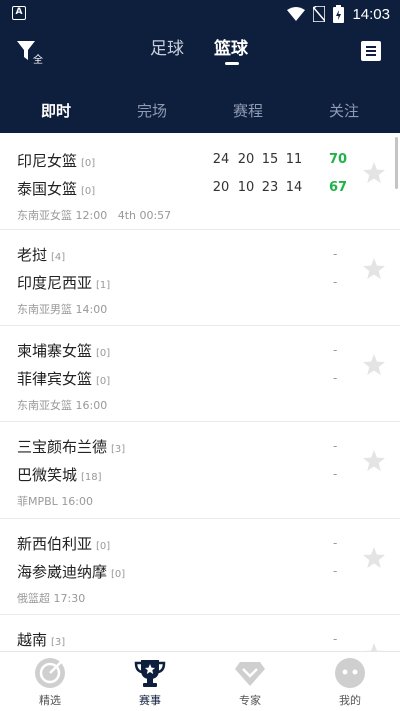  What do you see at coordinates (51, 598) in the screenshot?
I see `match-meta: 俄篮超 17:30` at bounding box center [51, 598].